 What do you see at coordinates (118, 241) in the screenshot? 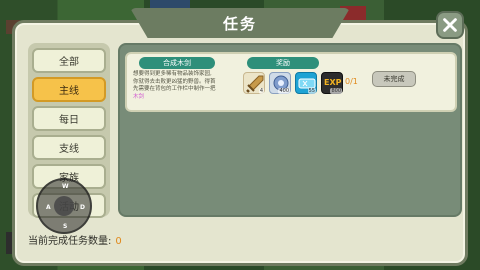
I see `completed-count-value: 0` at bounding box center [118, 241].